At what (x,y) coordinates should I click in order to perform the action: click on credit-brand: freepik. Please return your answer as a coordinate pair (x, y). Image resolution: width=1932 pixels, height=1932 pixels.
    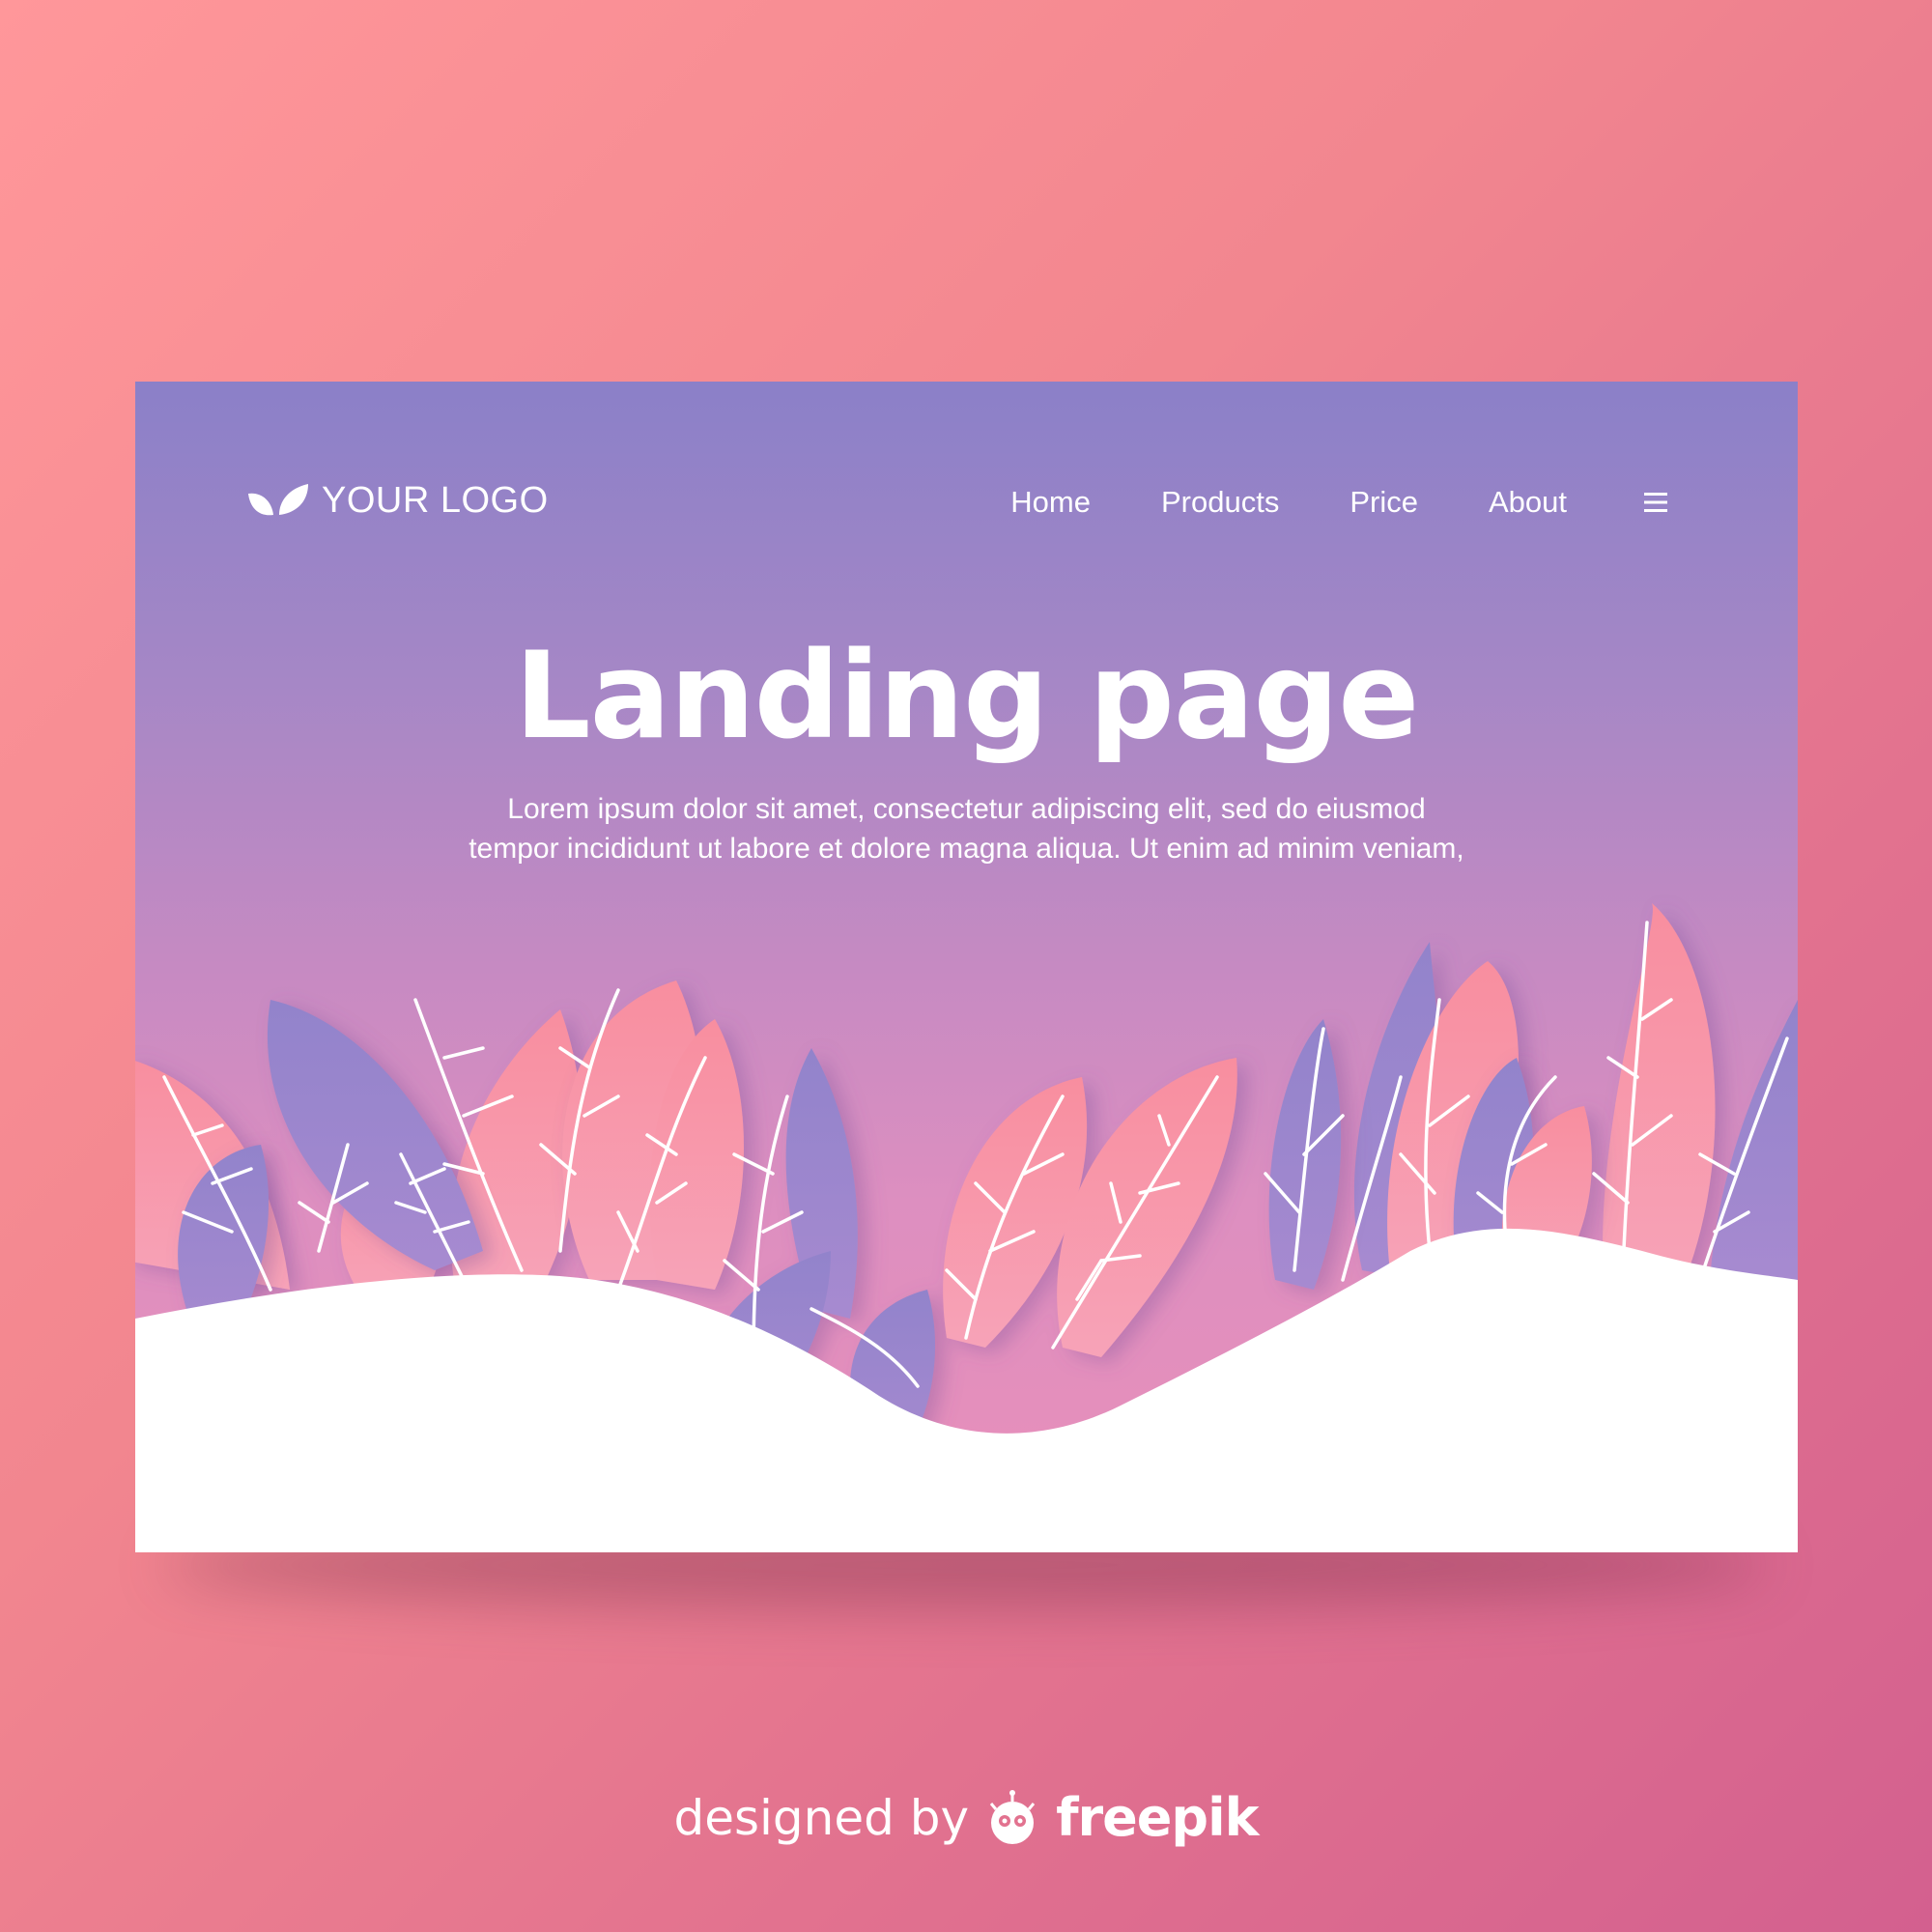
    Looking at the image, I should click on (1157, 1817).